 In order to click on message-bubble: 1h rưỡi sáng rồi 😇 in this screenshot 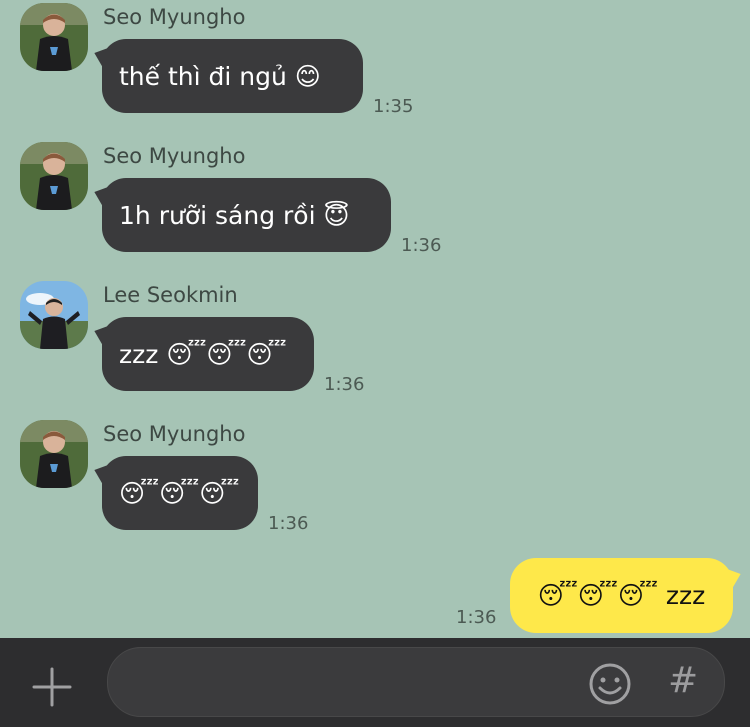, I will do `click(246, 215)`.